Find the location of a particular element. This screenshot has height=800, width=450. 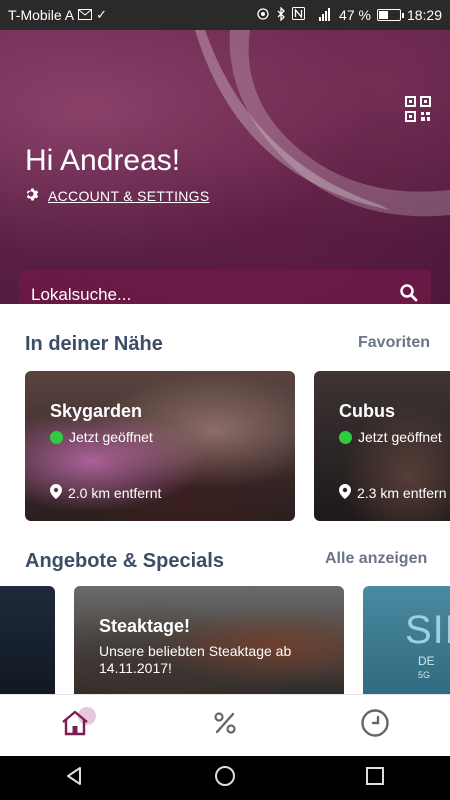

greeting-title: Hi Andreas! is located at coordinates (103, 160).